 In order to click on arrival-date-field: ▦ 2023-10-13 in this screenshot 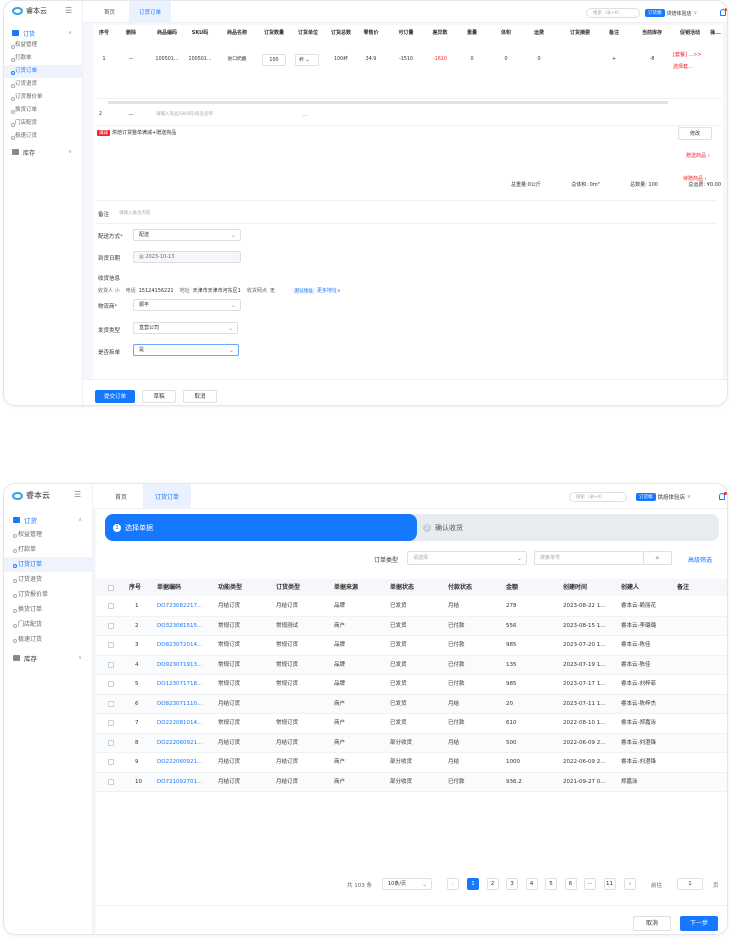, I will do `click(187, 257)`.